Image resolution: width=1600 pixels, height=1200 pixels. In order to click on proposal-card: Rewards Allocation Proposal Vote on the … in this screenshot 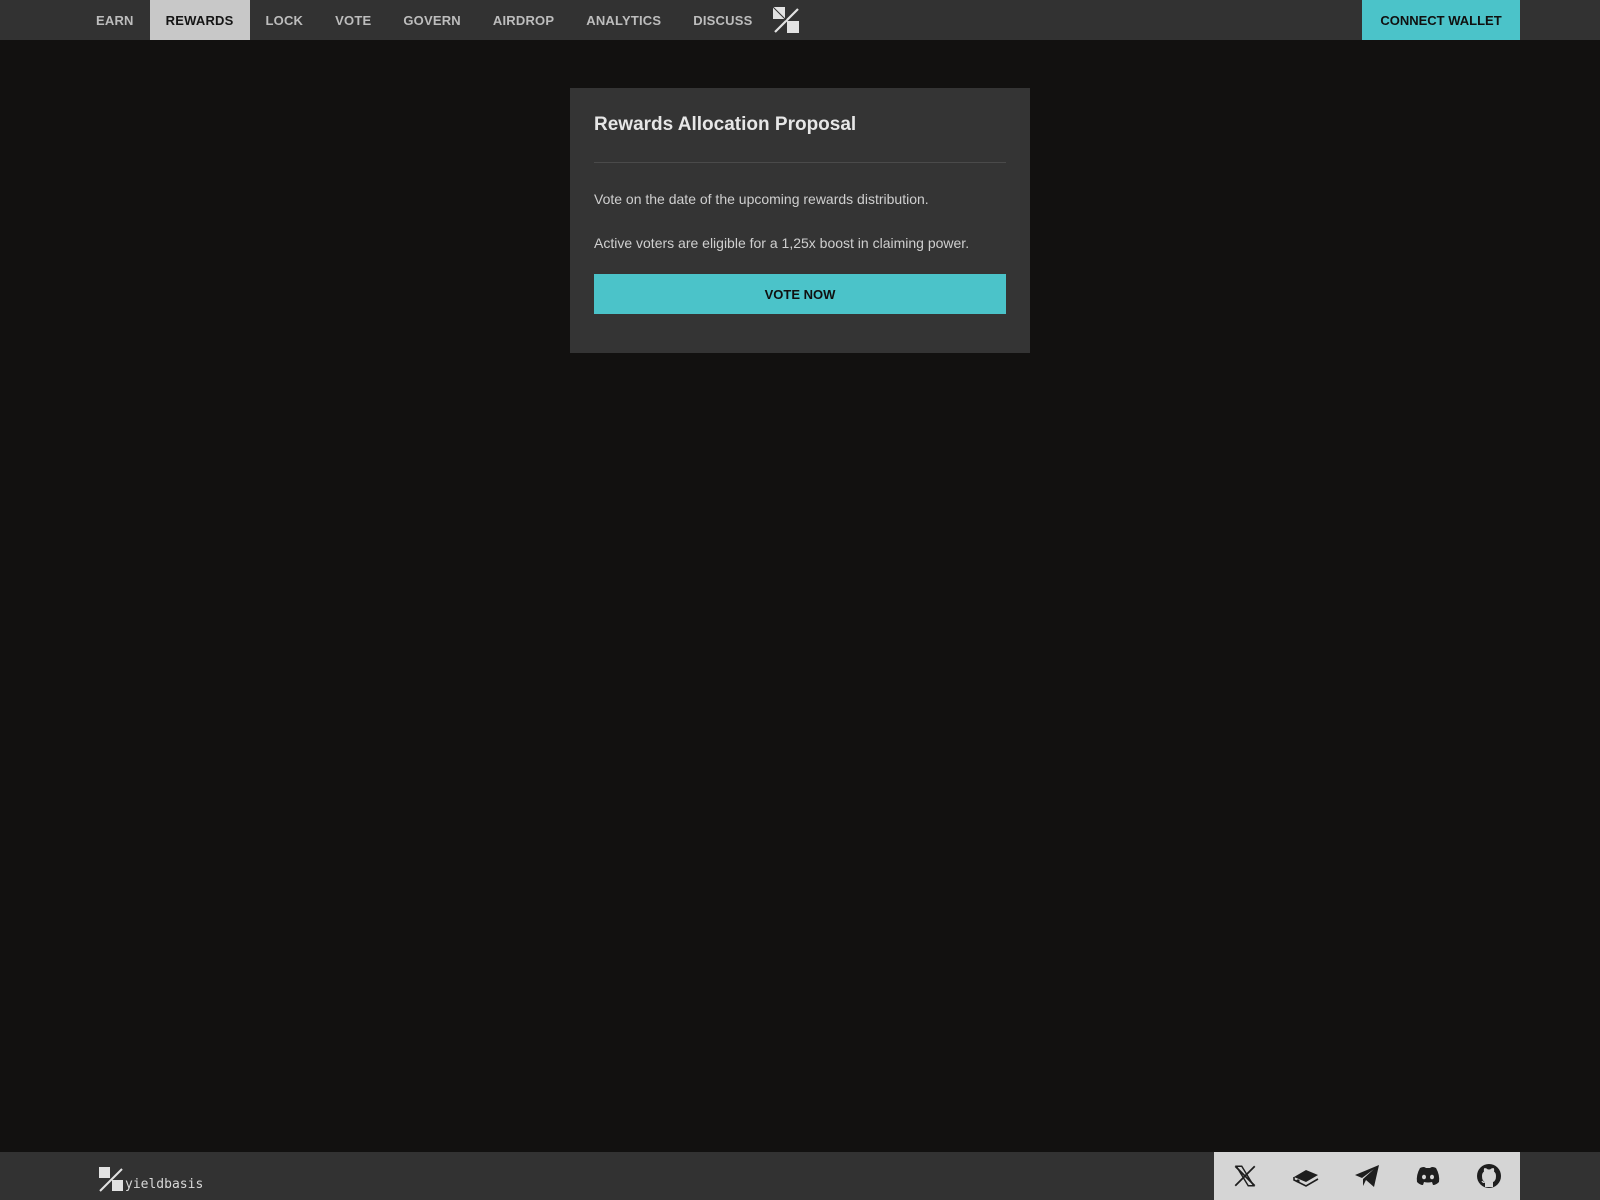, I will do `click(800, 220)`.